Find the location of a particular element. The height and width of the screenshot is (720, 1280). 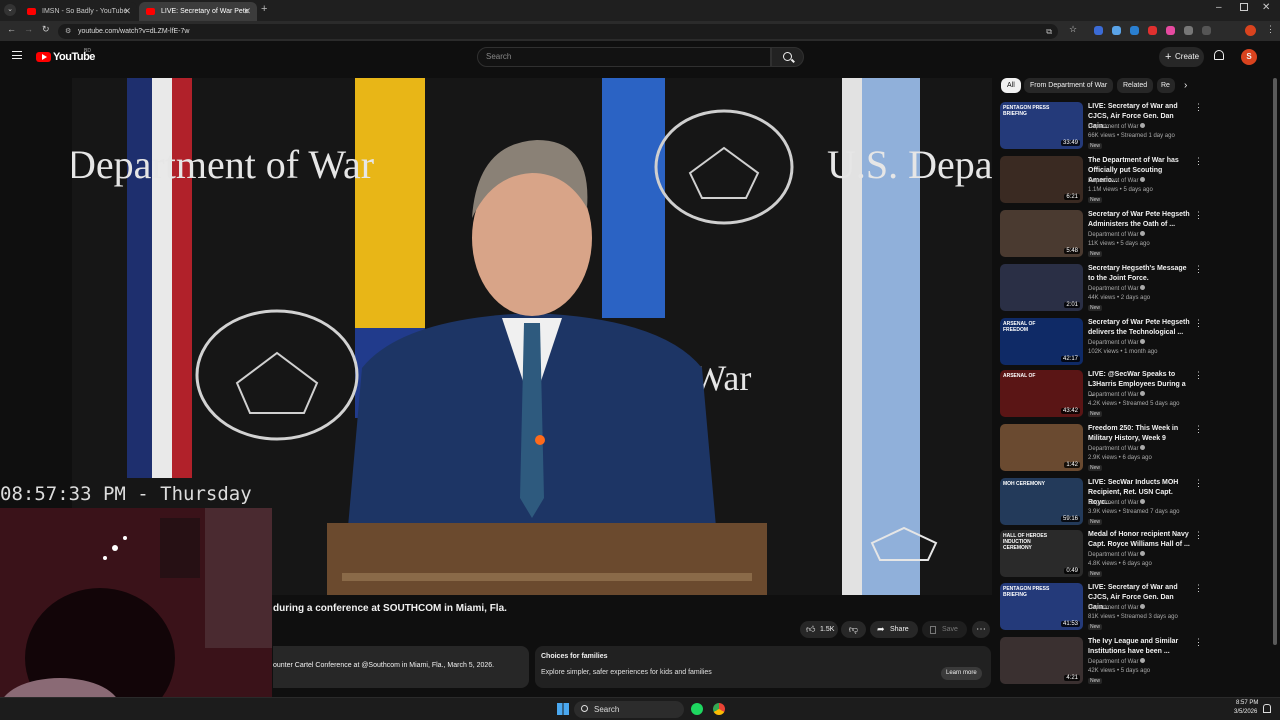

maximize-icon is located at coordinates (1244, 7).